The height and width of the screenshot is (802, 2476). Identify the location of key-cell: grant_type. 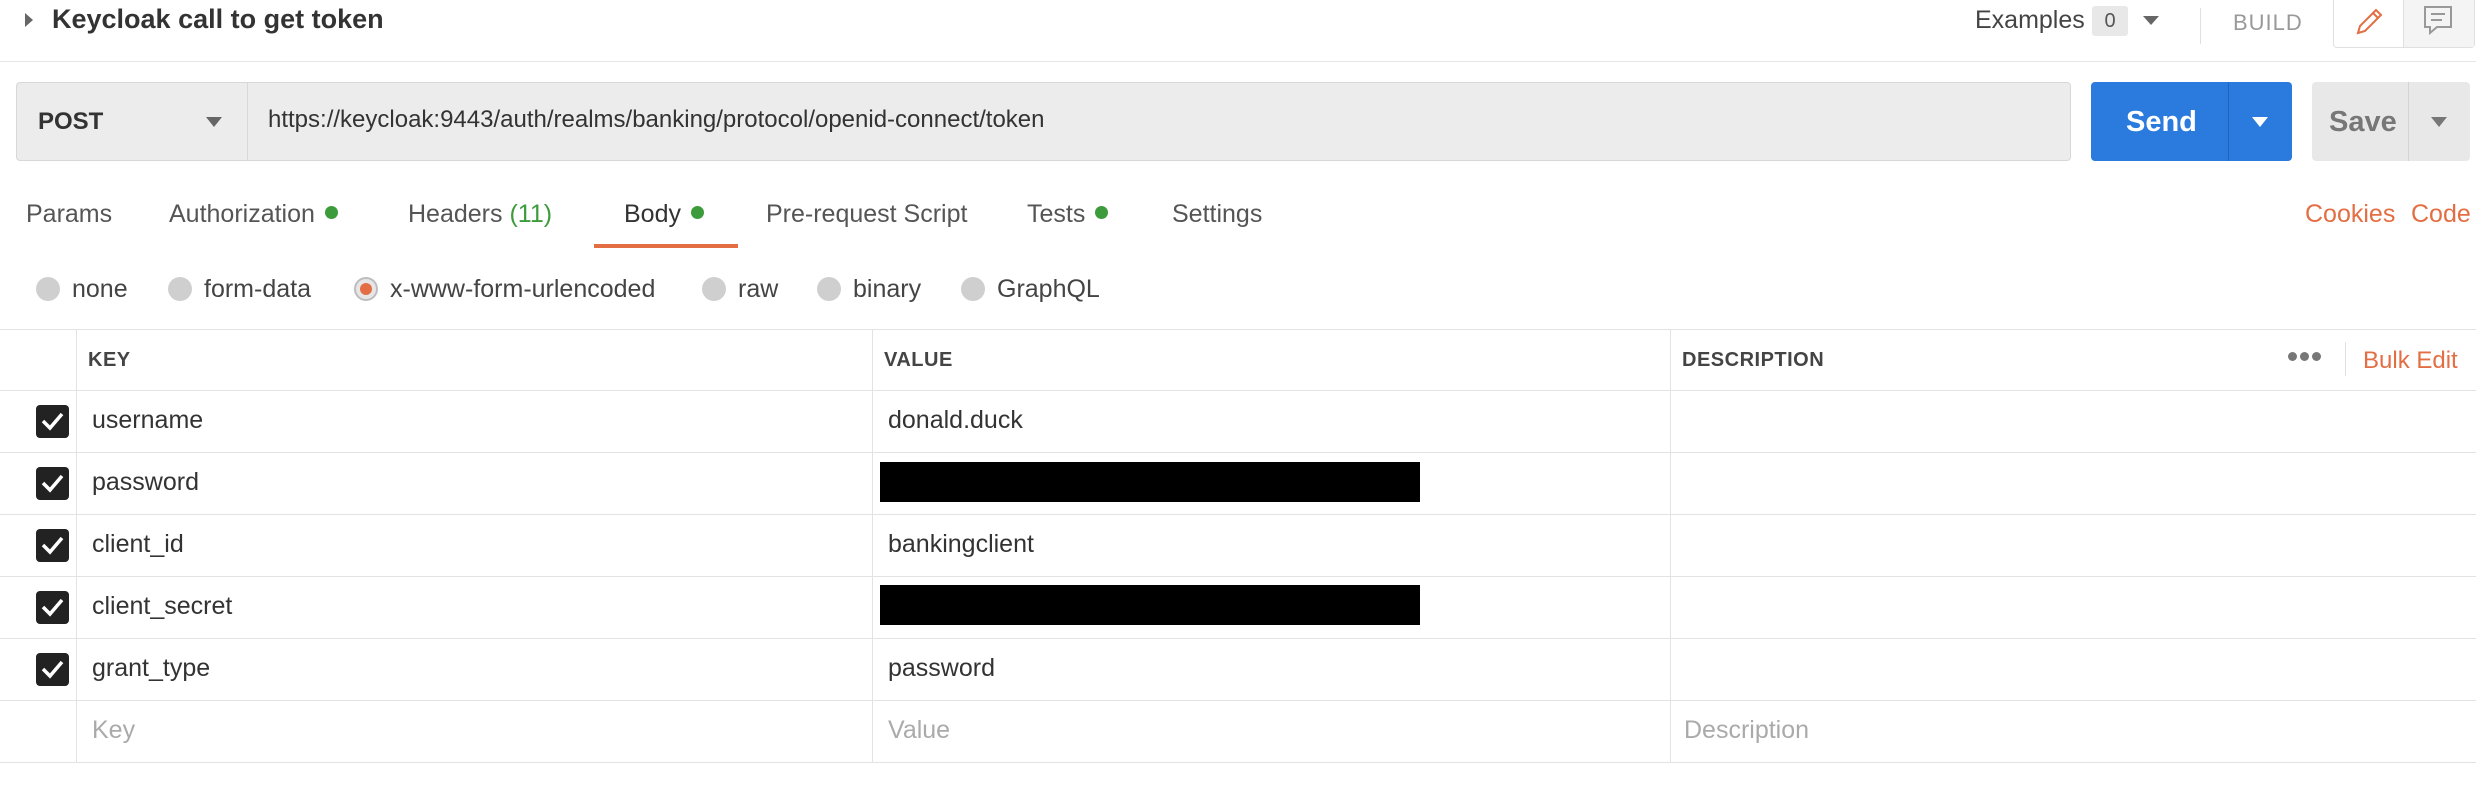
(151, 668).